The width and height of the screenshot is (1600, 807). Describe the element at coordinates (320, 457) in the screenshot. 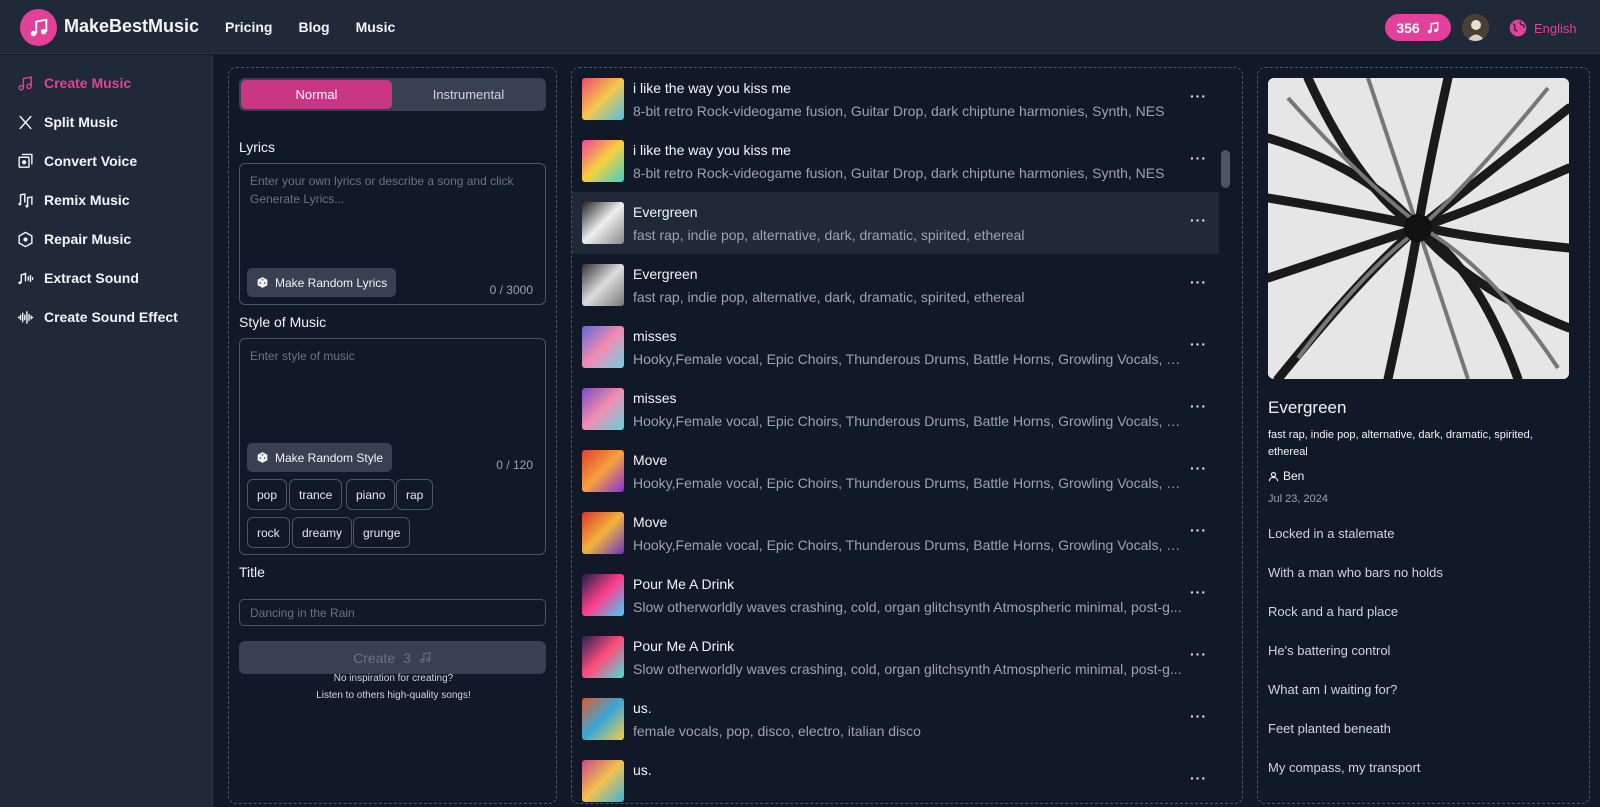

I see `random-style-button: Make Random Style` at that location.